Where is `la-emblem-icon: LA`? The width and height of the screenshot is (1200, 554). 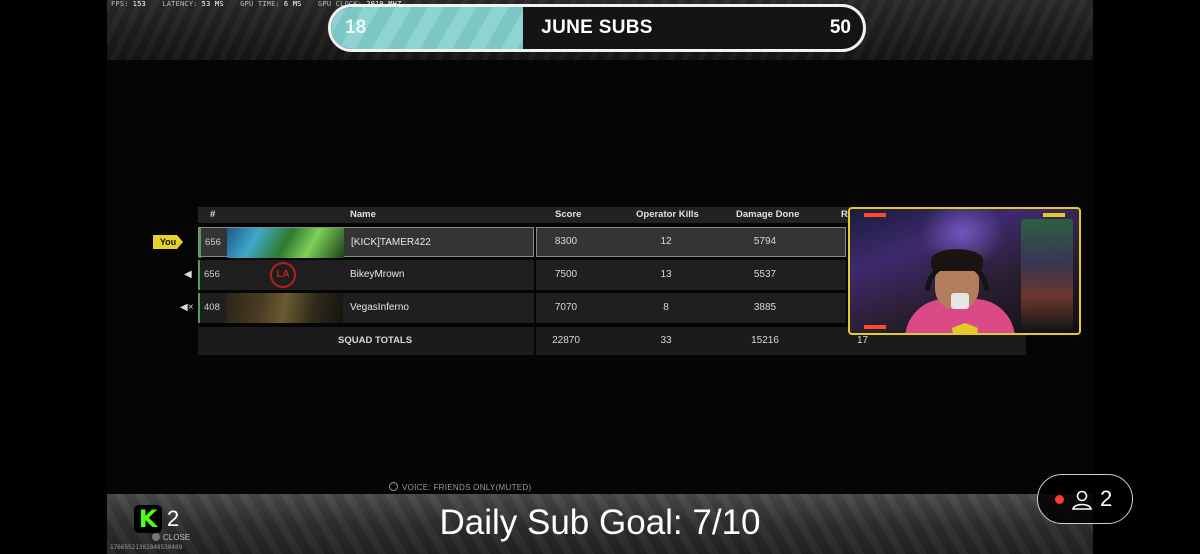 la-emblem-icon: LA is located at coordinates (283, 275).